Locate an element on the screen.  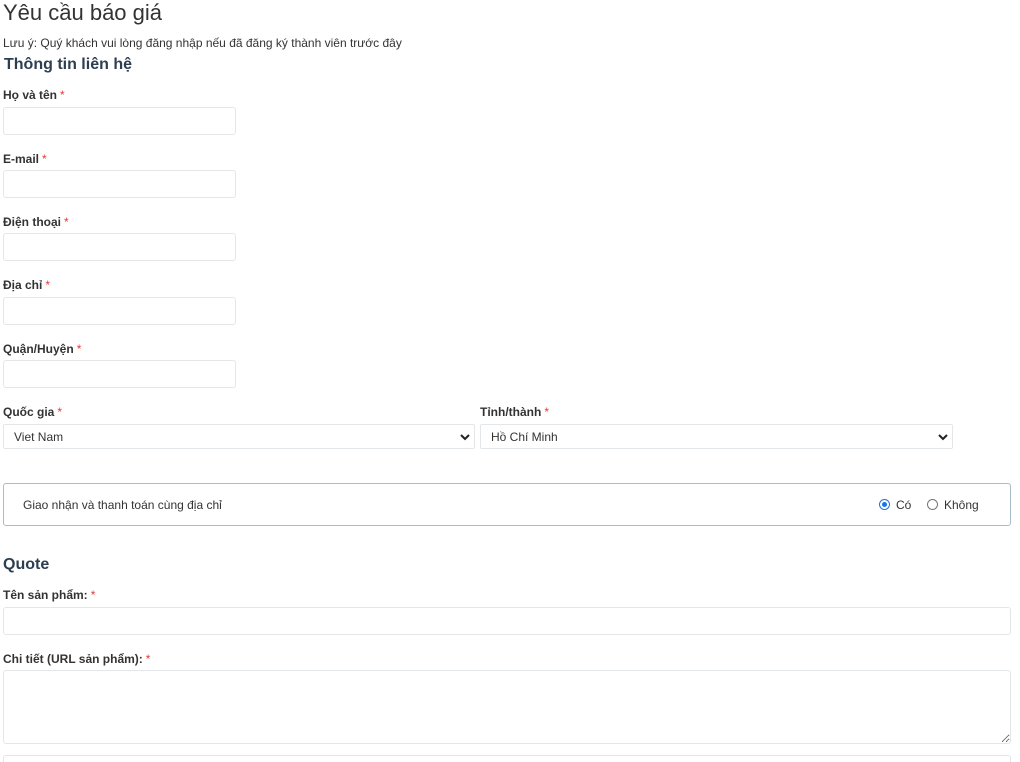
full-name-input is located at coordinates (119, 121).